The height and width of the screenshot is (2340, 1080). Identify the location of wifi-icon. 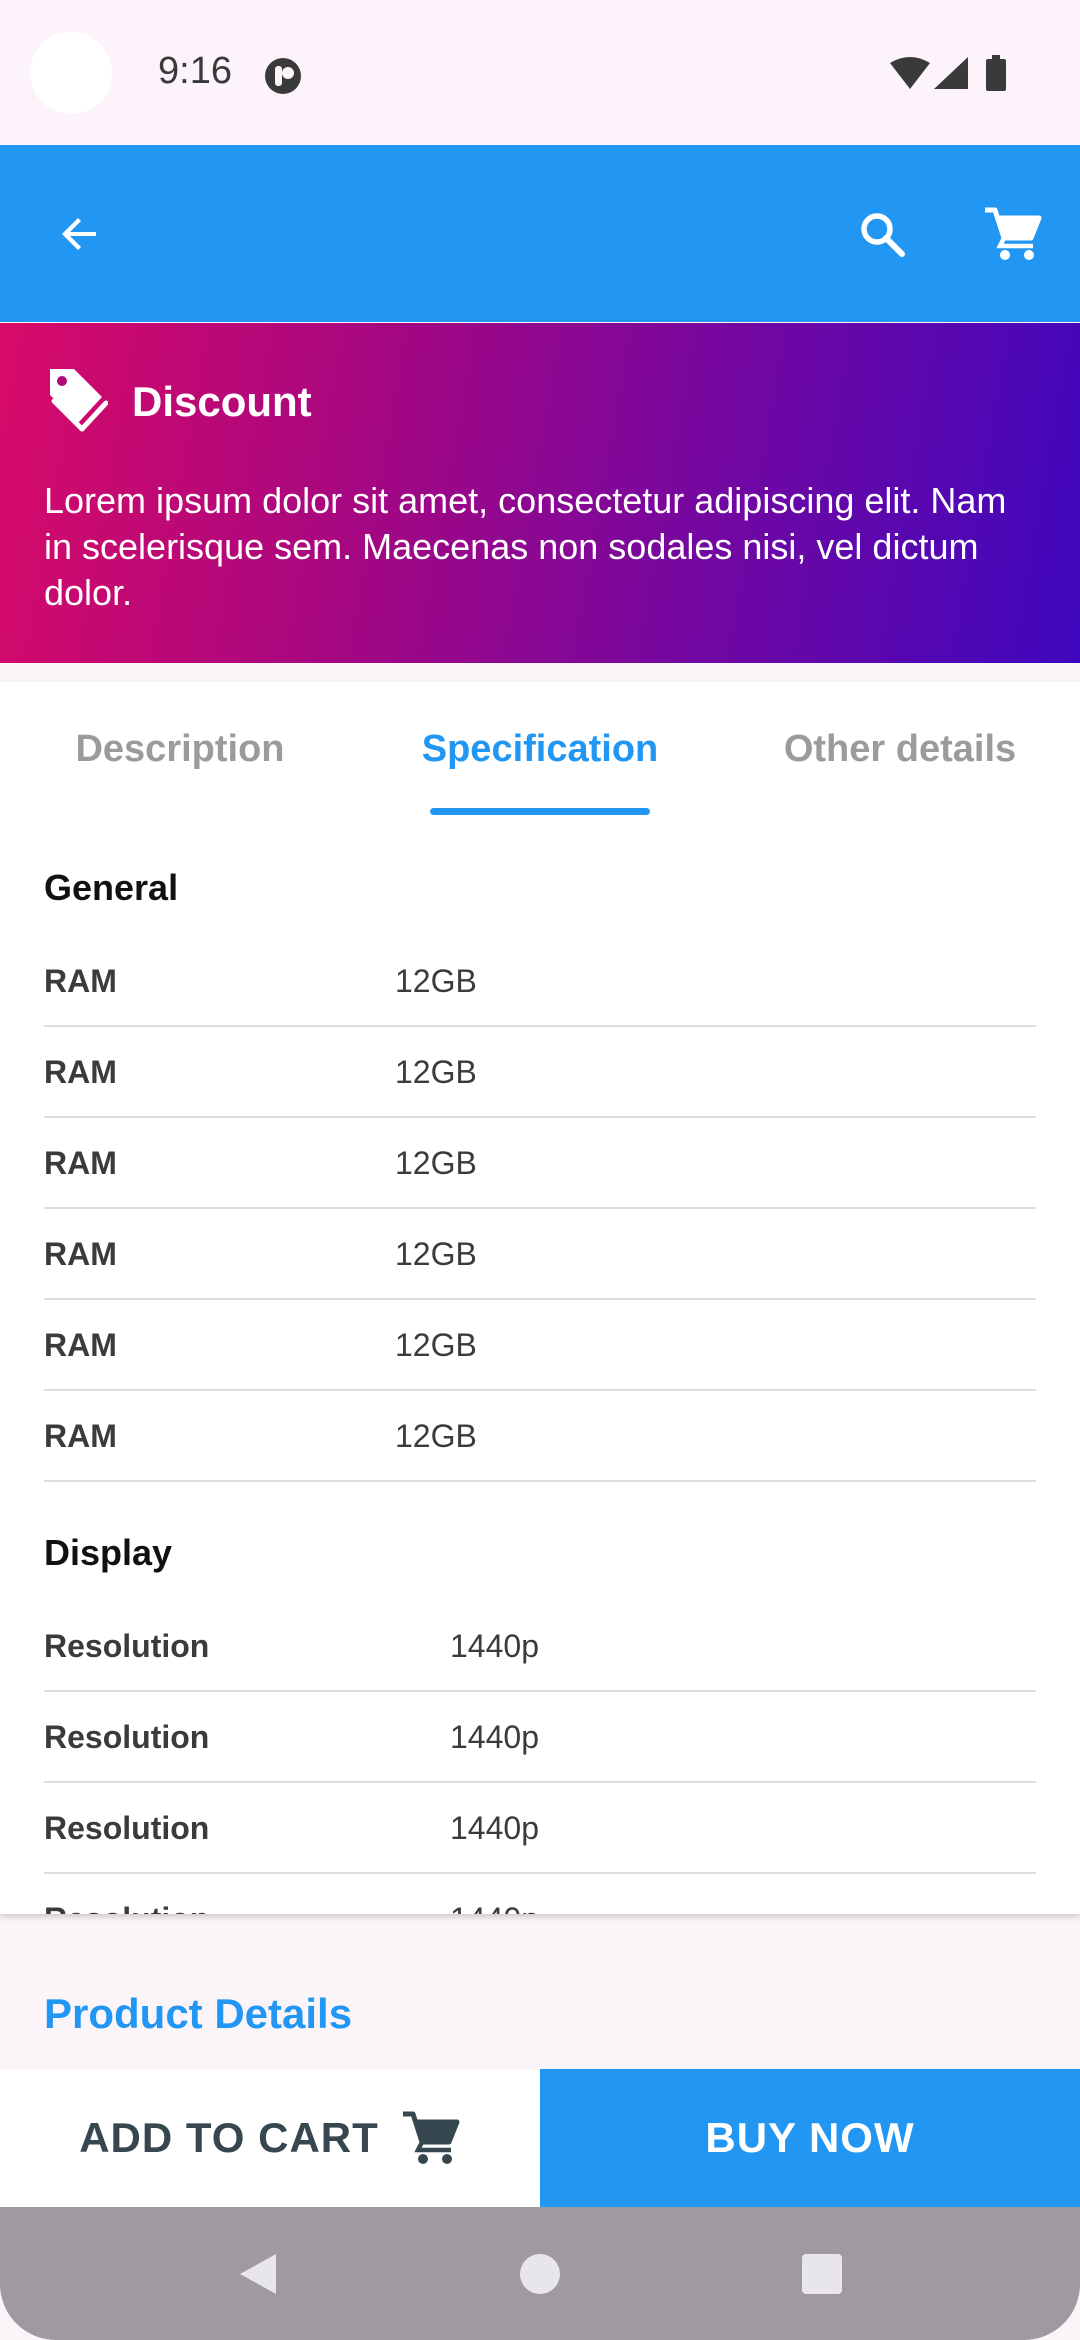
(910, 73).